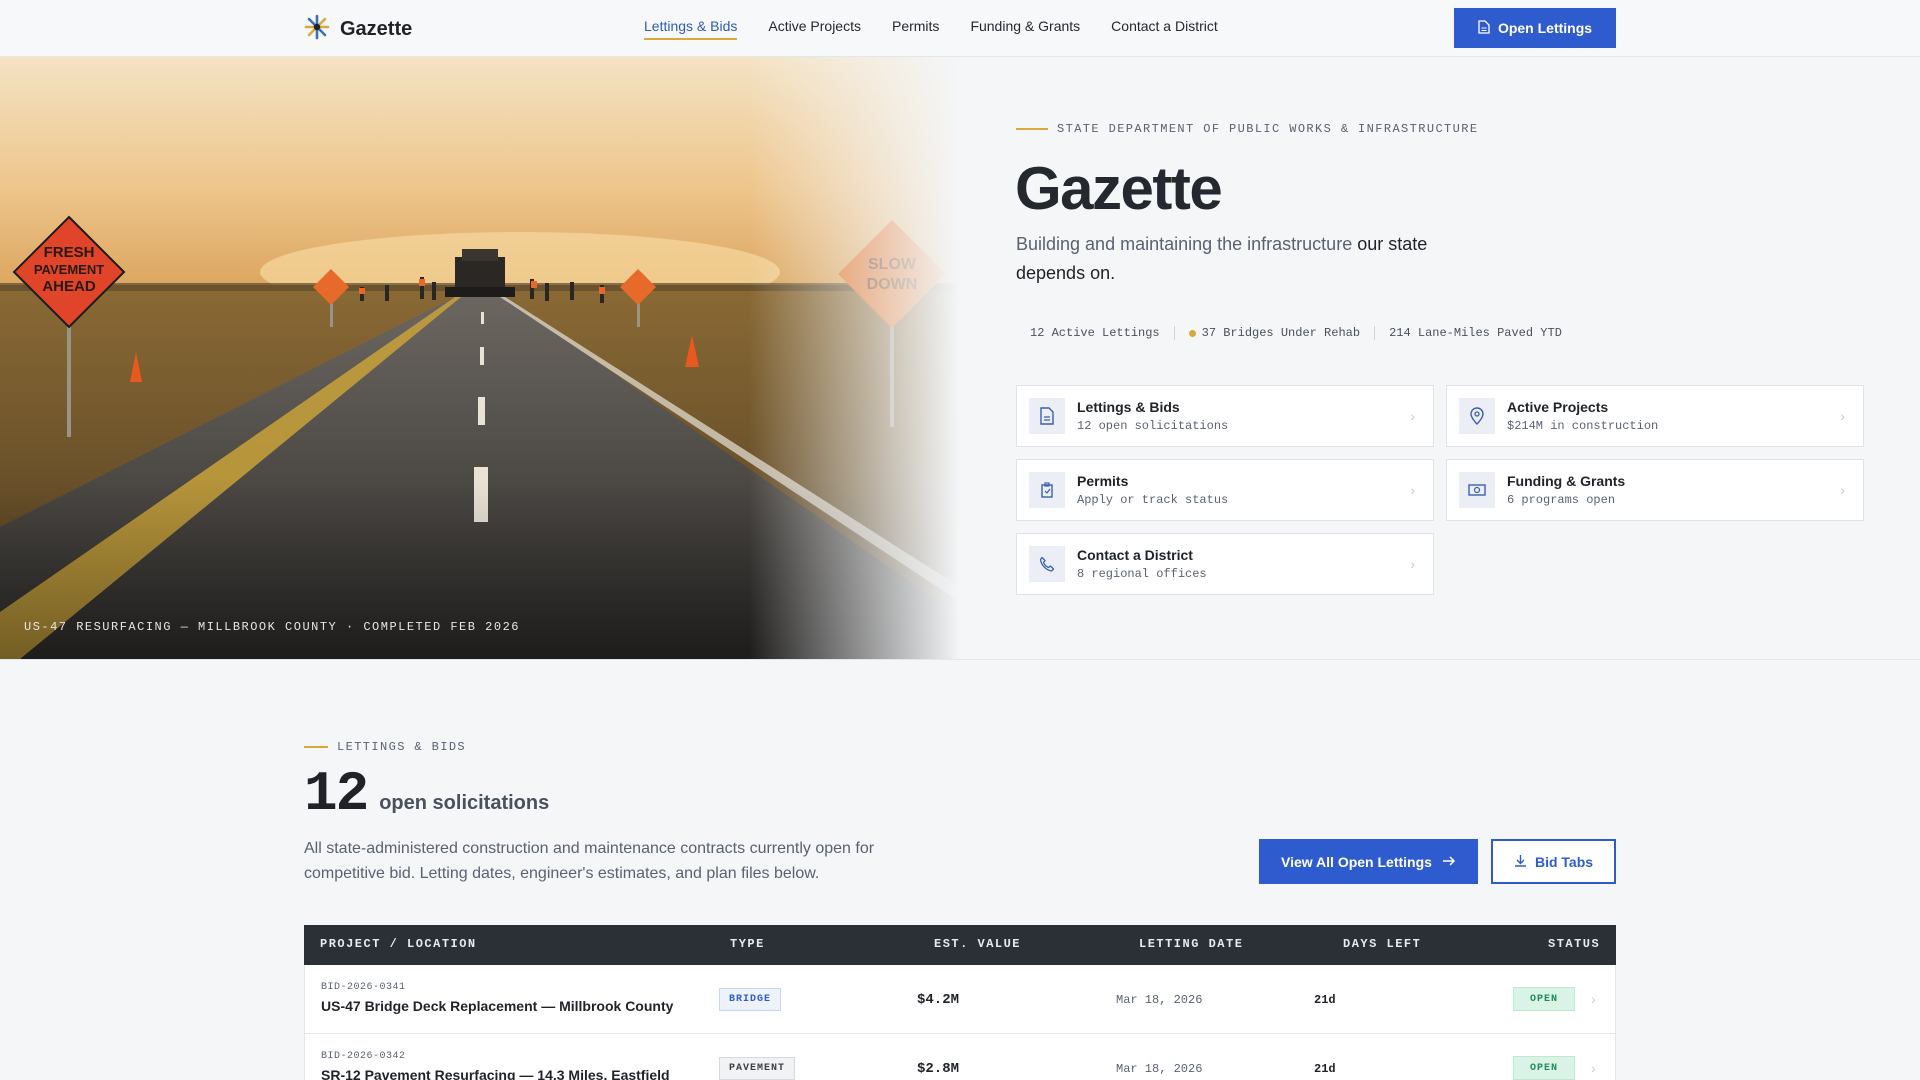 Image resolution: width=1920 pixels, height=1080 pixels. I want to click on estimated-value: $2.8M, so click(938, 1069).